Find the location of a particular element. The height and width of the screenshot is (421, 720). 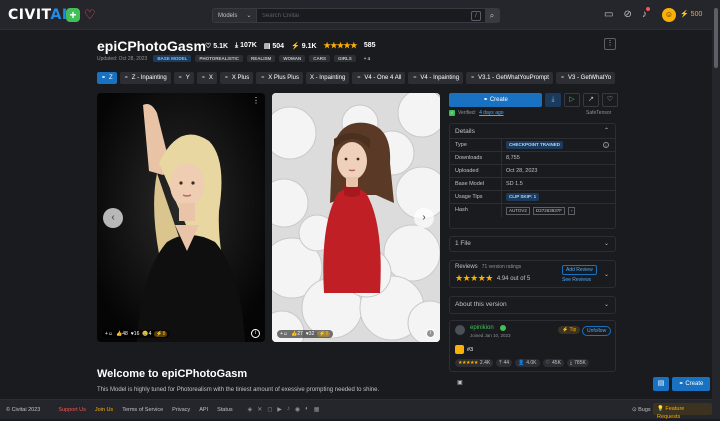

buzz-balance: ⚡ 500 is located at coordinates (691, 14).